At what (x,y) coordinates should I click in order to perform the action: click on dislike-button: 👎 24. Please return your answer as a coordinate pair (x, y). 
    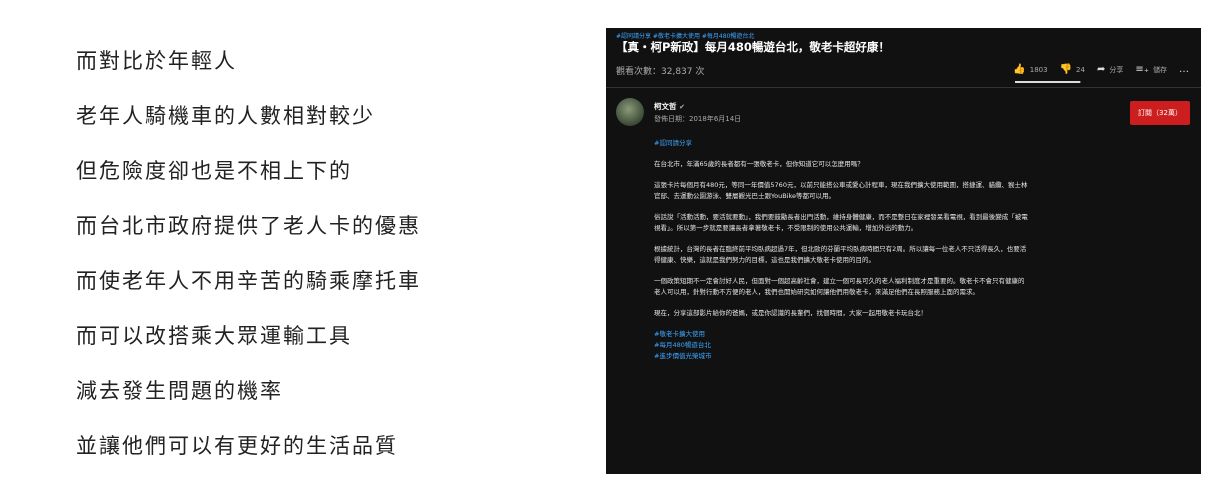
    Looking at the image, I should click on (1072, 69).